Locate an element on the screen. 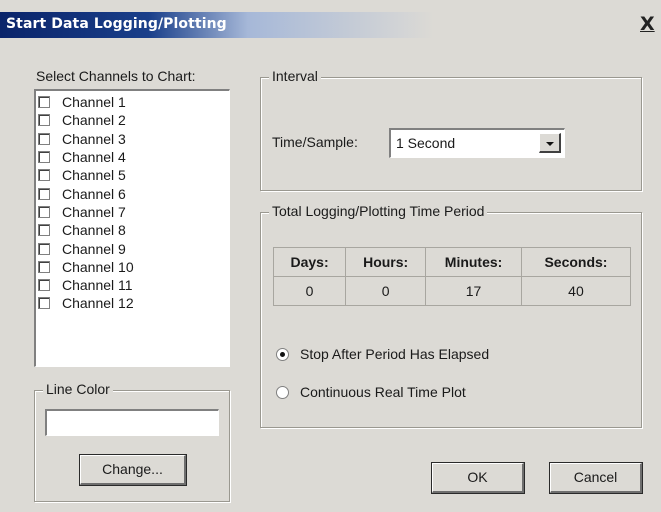  interval-title: Interval is located at coordinates (295, 76).